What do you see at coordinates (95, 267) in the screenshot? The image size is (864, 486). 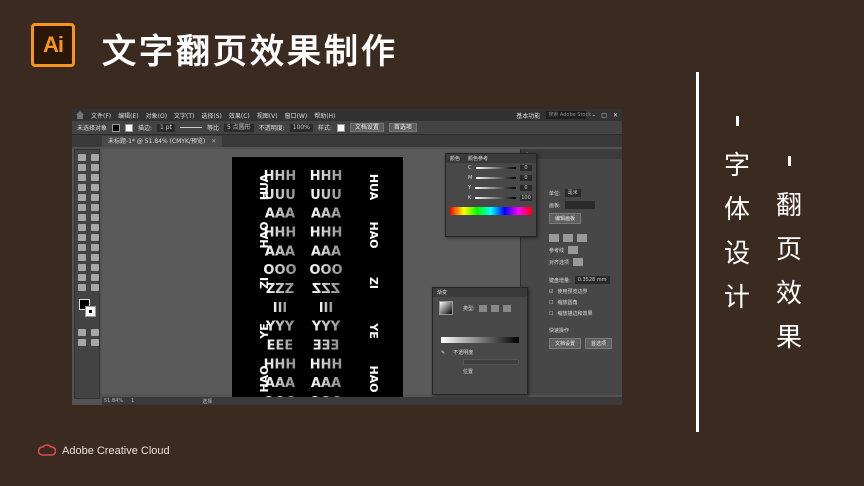 I see `column-graph-tool-icon` at bounding box center [95, 267].